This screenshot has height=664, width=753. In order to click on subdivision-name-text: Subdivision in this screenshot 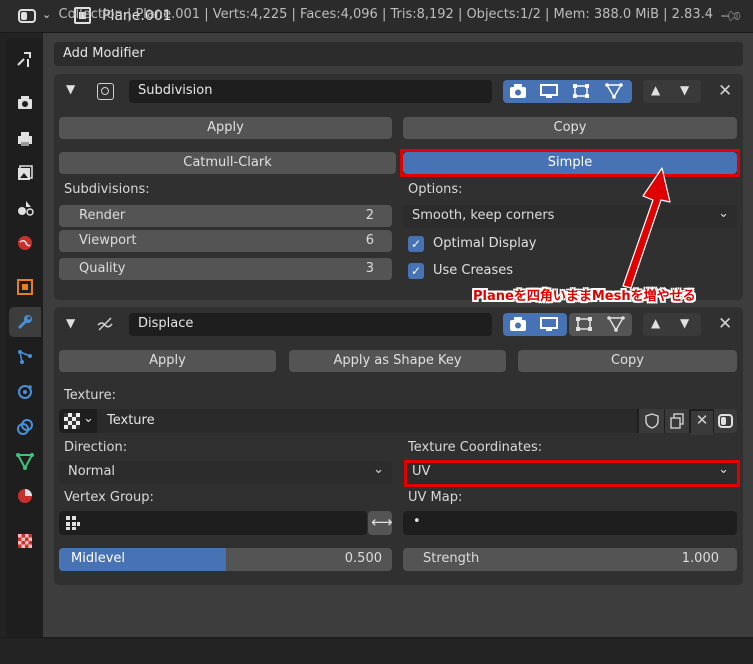, I will do `click(175, 90)`.